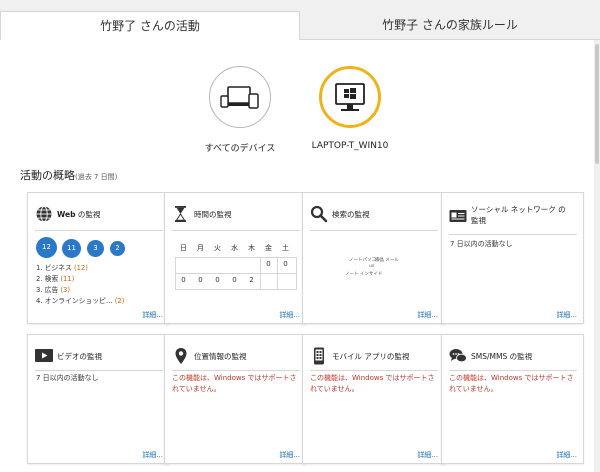 The image size is (600, 472). Describe the element at coordinates (217, 248) in the screenshot. I see `weekday-label: 火` at that location.